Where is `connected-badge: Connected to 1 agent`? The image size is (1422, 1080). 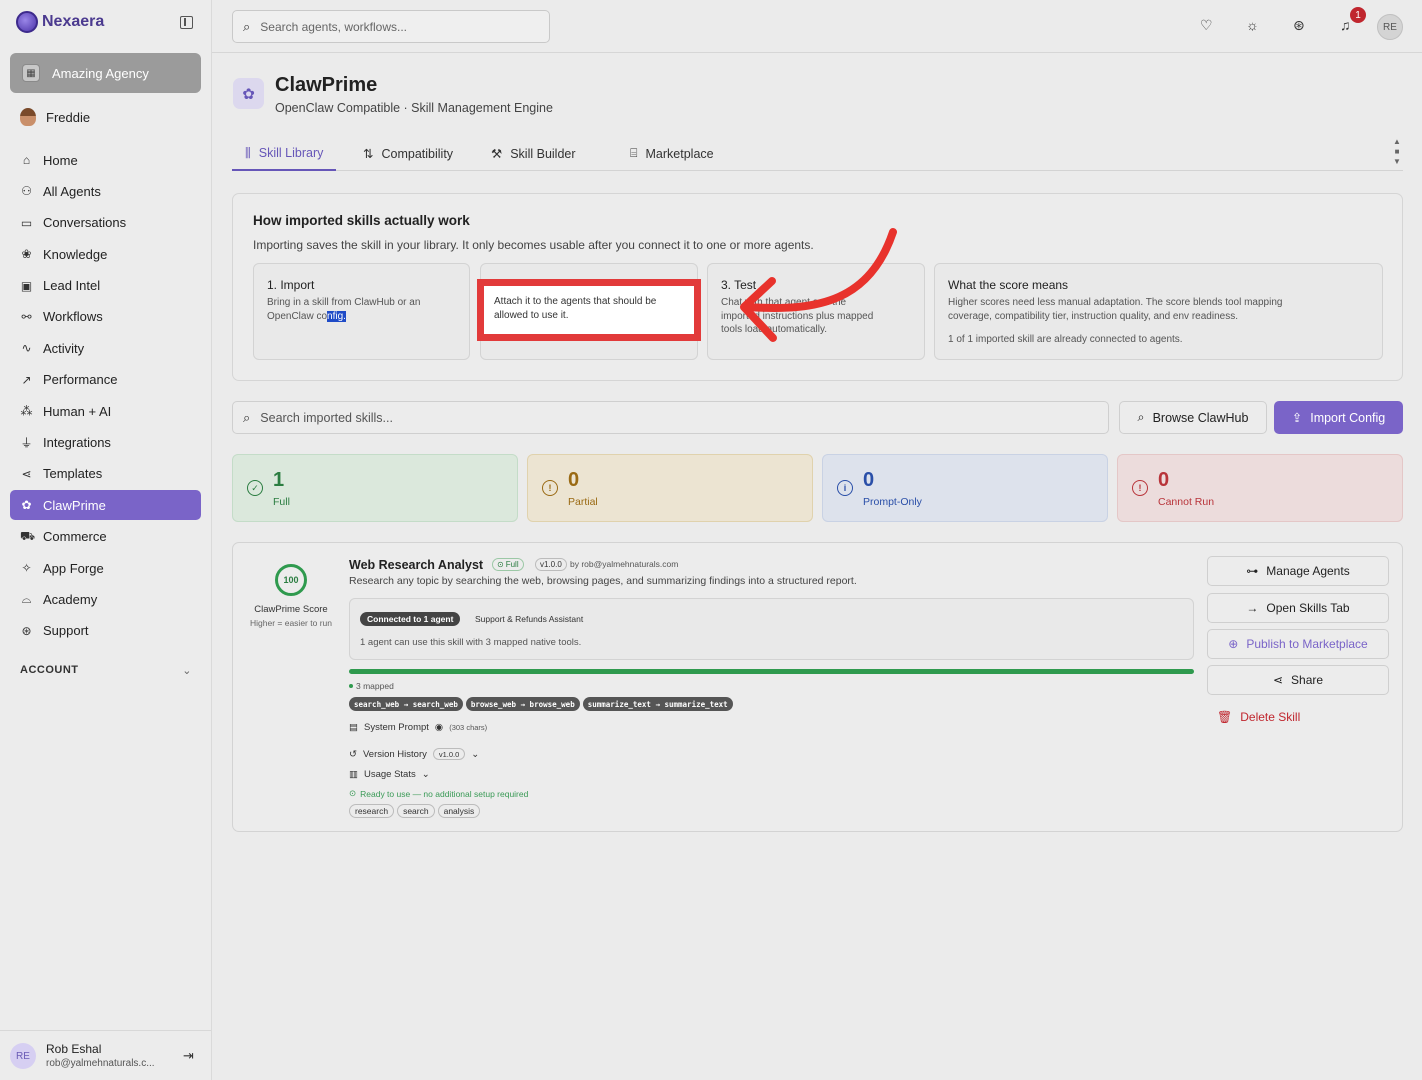
connected-badge: Connected to 1 agent is located at coordinates (410, 619).